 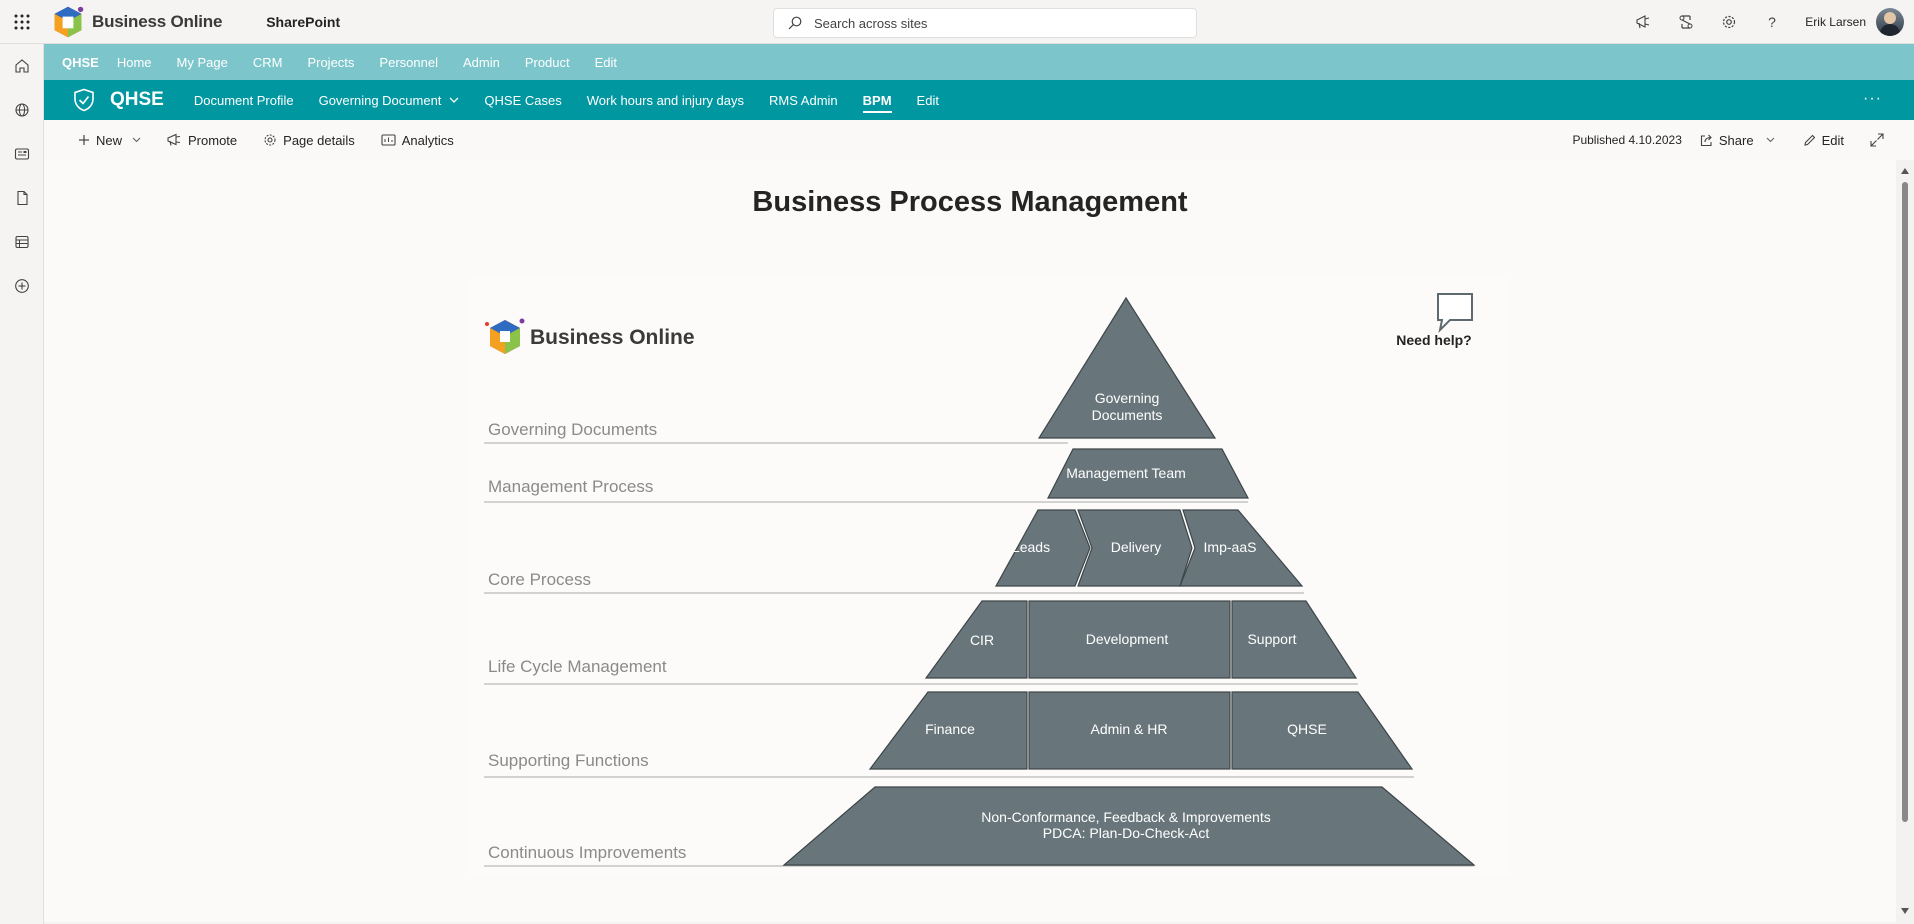 What do you see at coordinates (547, 62) in the screenshot?
I see `hub-nav-product: Product` at bounding box center [547, 62].